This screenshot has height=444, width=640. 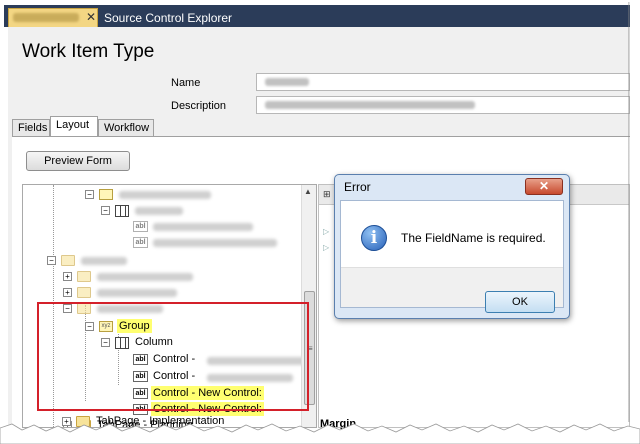 I want to click on categorized-icon: ⊞, so click(x=327, y=194).